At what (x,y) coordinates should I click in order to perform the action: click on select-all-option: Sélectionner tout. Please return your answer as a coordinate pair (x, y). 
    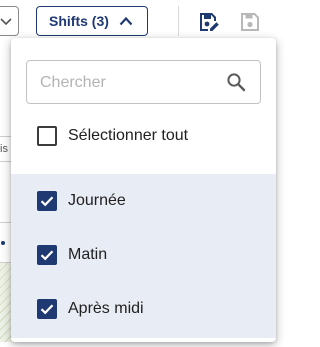
    Looking at the image, I should click on (143, 136).